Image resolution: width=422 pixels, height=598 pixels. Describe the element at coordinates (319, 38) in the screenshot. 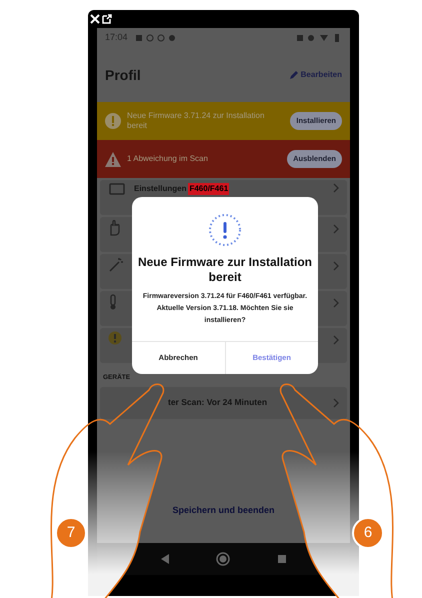

I see `status-icons-drawing` at that location.